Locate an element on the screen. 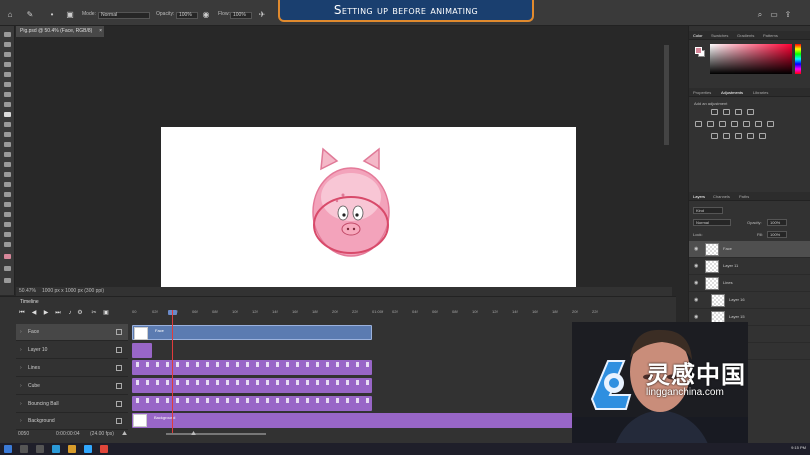  brush-preset-icon: • is located at coordinates (52, 15).